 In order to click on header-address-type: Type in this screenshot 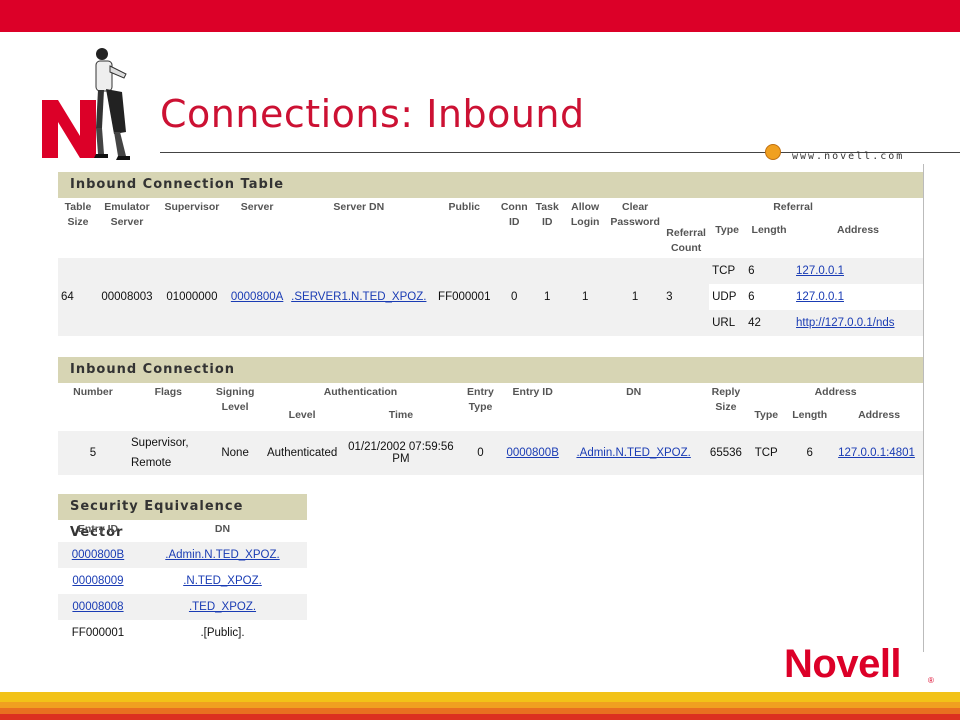, I will do `click(766, 415)`.